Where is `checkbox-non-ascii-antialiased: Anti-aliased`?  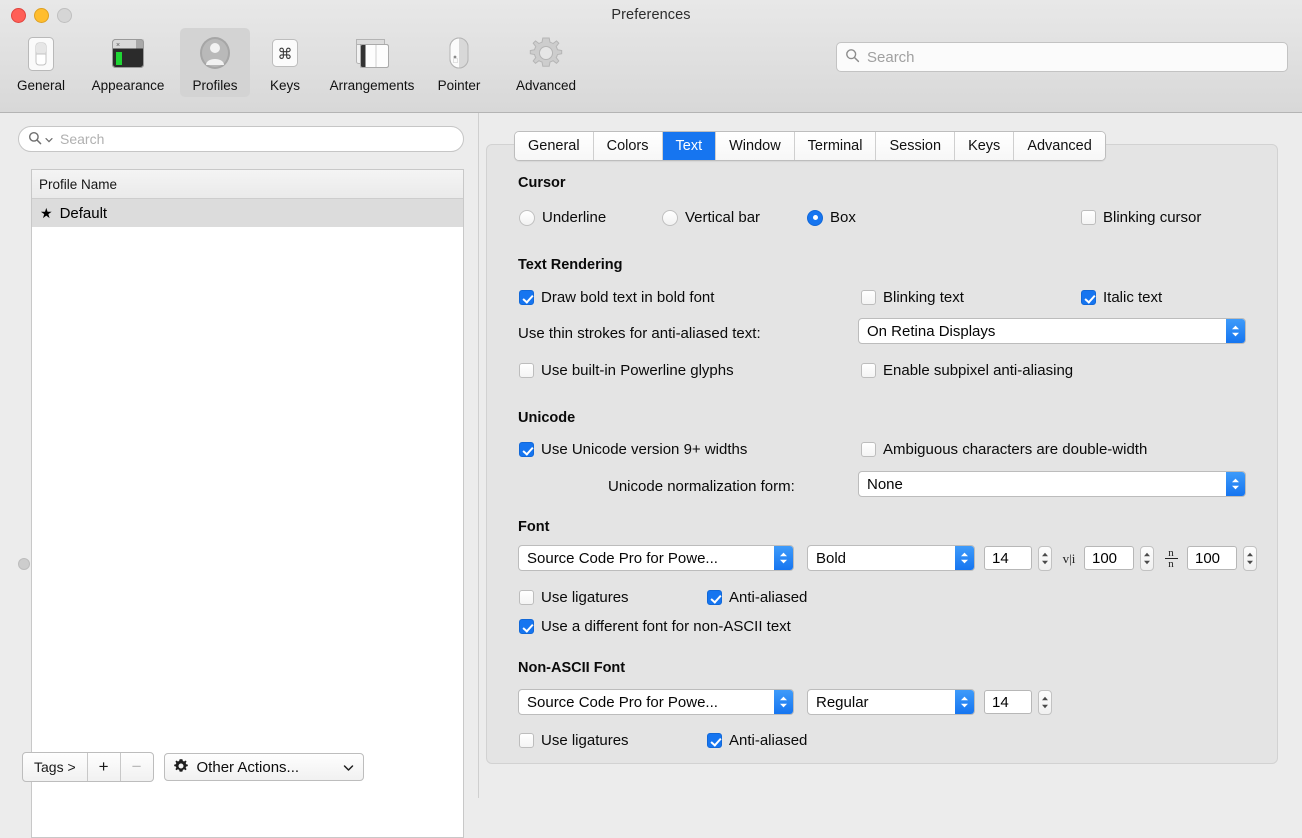
checkbox-non-ascii-antialiased: Anti-aliased is located at coordinates (757, 740).